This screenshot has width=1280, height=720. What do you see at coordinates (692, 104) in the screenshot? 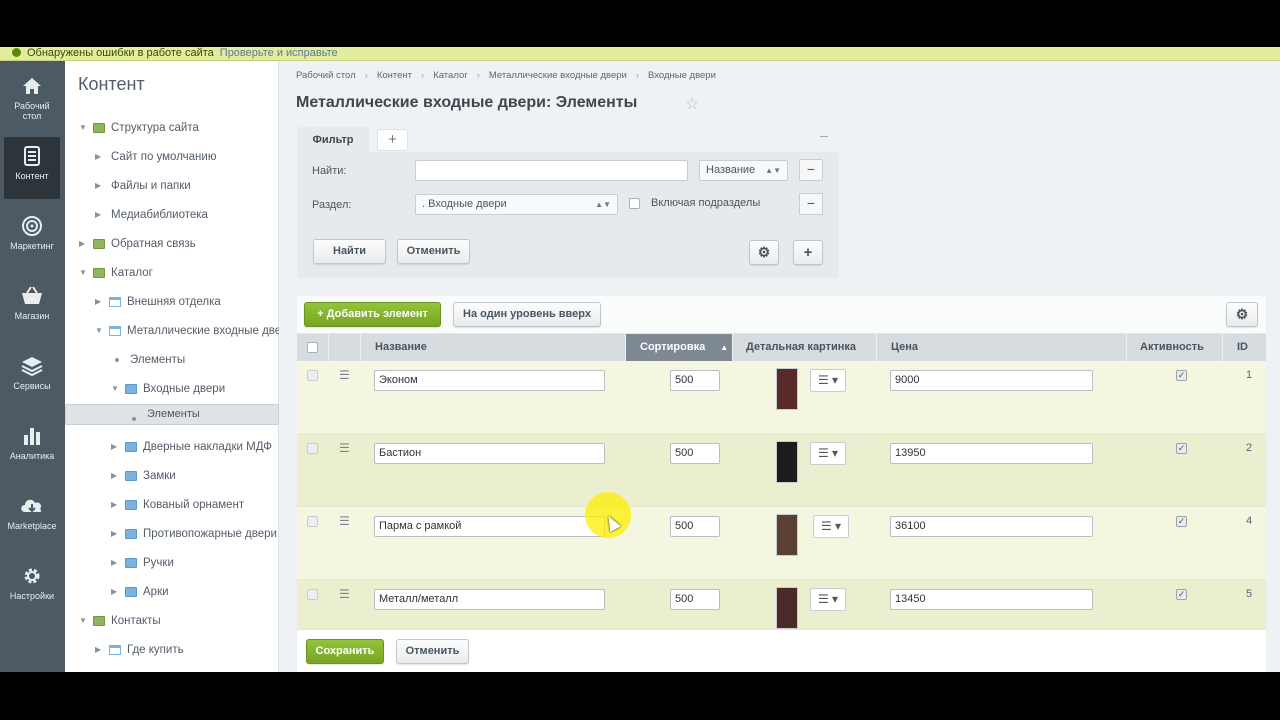
I see `favorite-star-icon: ☆` at bounding box center [692, 104].